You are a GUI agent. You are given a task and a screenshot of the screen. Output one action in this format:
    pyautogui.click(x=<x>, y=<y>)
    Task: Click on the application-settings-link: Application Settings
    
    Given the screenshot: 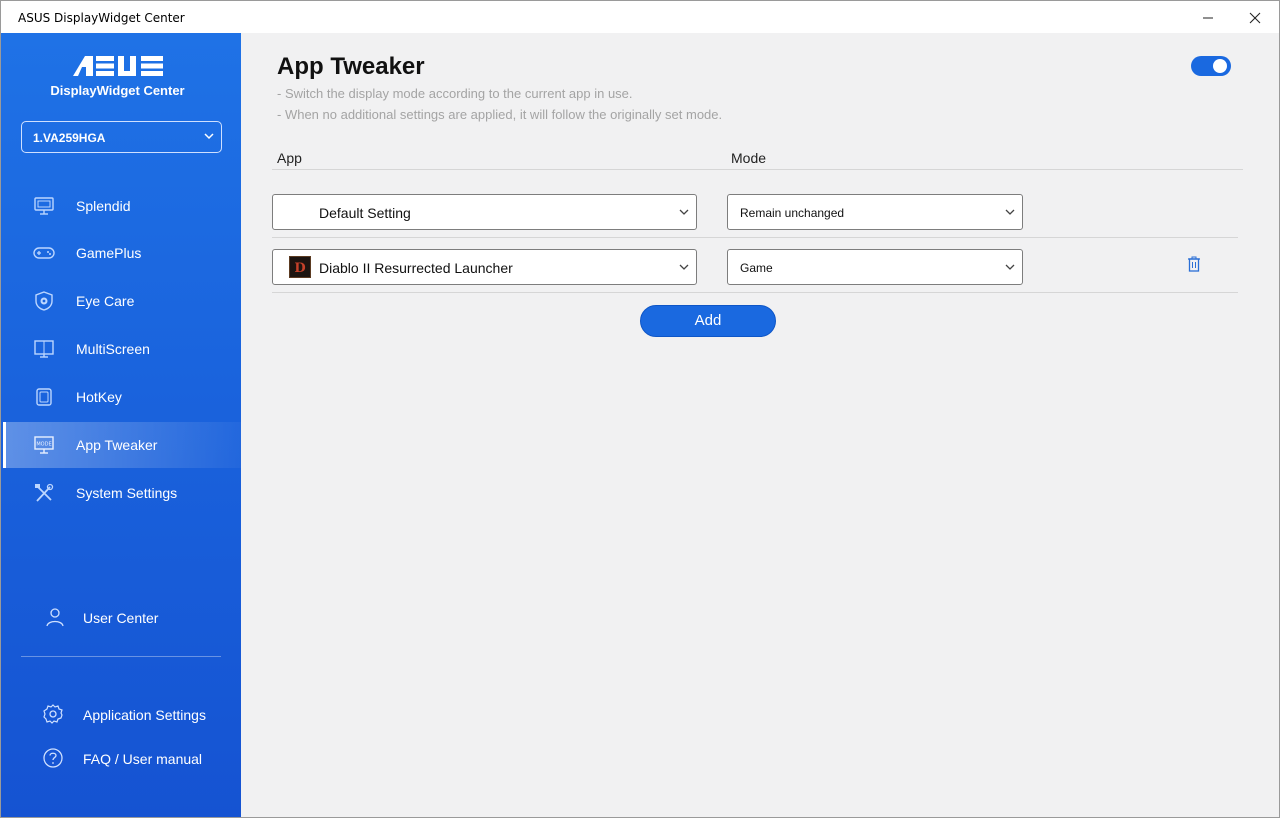 What is the action you would take?
    pyautogui.click(x=121, y=714)
    